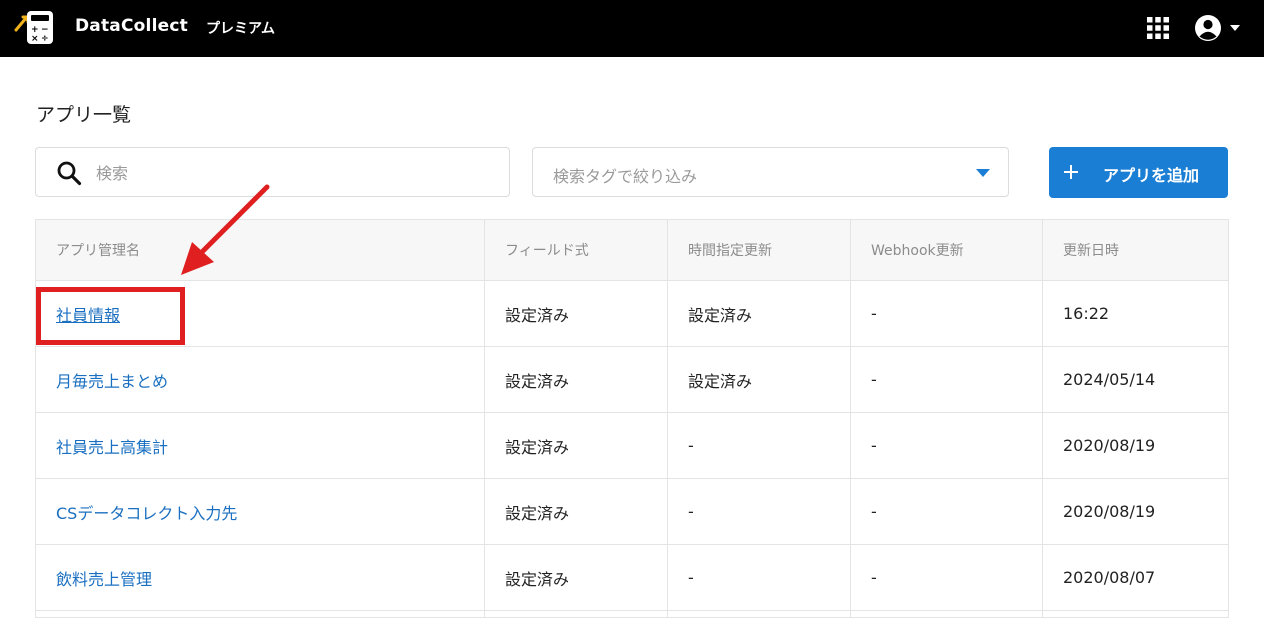 This screenshot has height=618, width=1264. I want to click on page-title: アプリ一覧, so click(84, 115).